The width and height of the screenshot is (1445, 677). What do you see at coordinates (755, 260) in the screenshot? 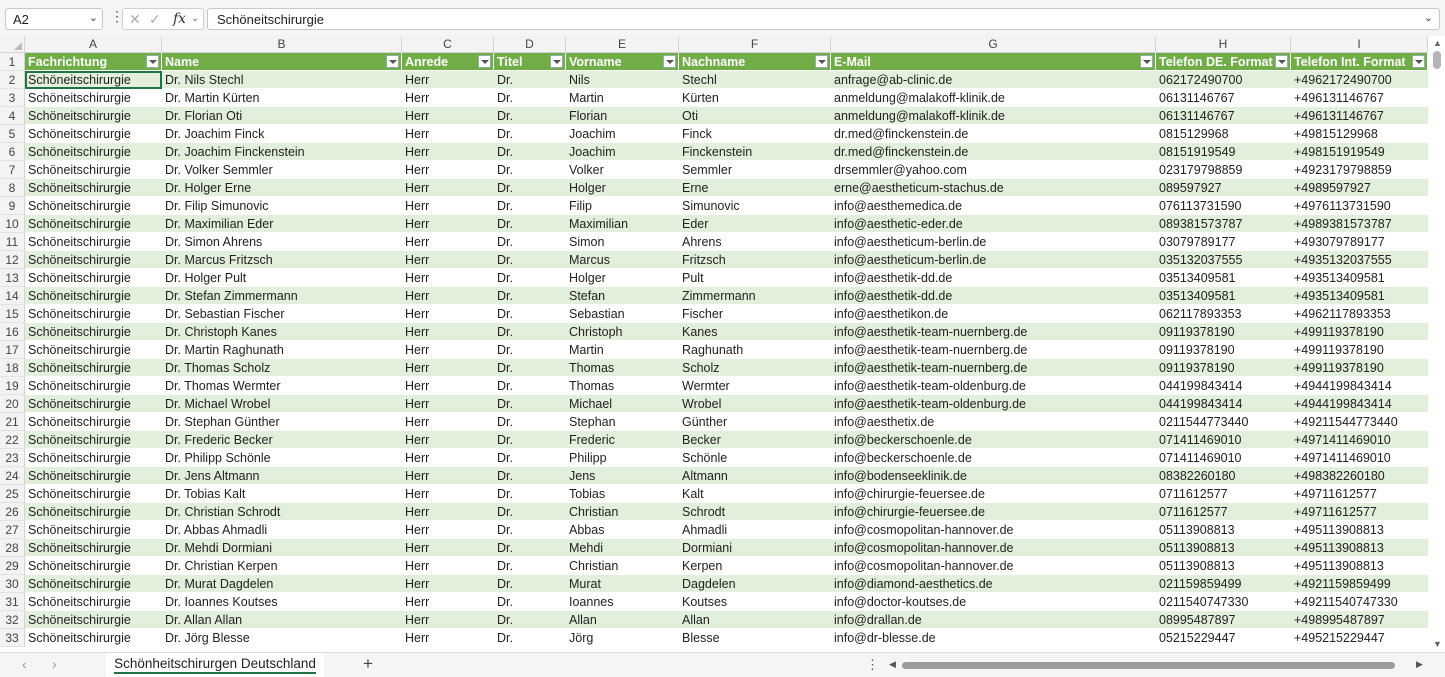
I see `cell-nachname: Fritzsch` at bounding box center [755, 260].